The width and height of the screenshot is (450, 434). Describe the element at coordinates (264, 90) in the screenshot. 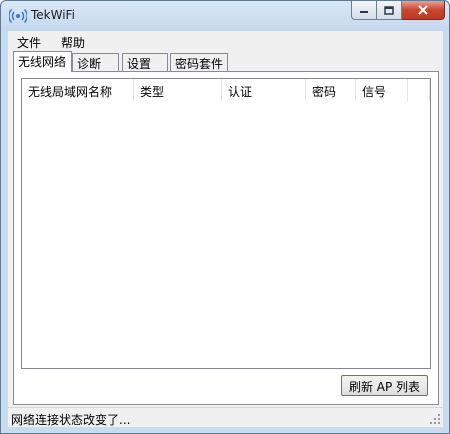

I see `column-header-auth: 认证` at that location.